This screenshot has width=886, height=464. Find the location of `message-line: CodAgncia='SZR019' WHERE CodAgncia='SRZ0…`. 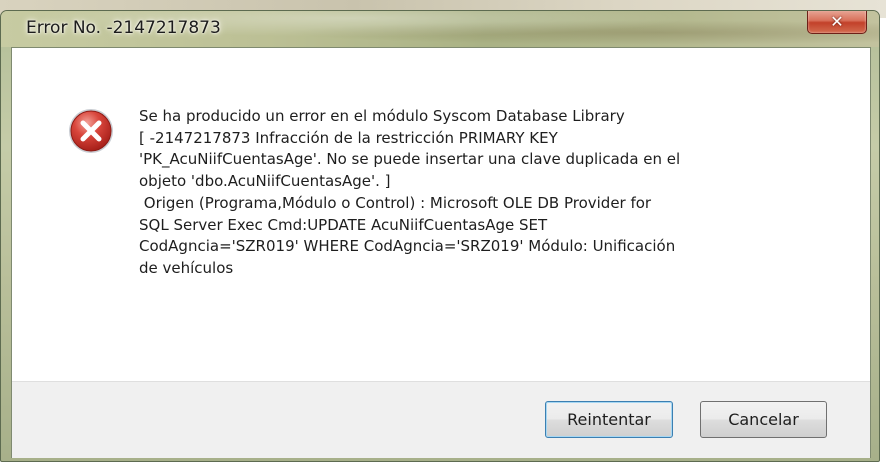

message-line: CodAgncia='SZR019' WHERE CodAgncia='SRZ0… is located at coordinates (407, 246).